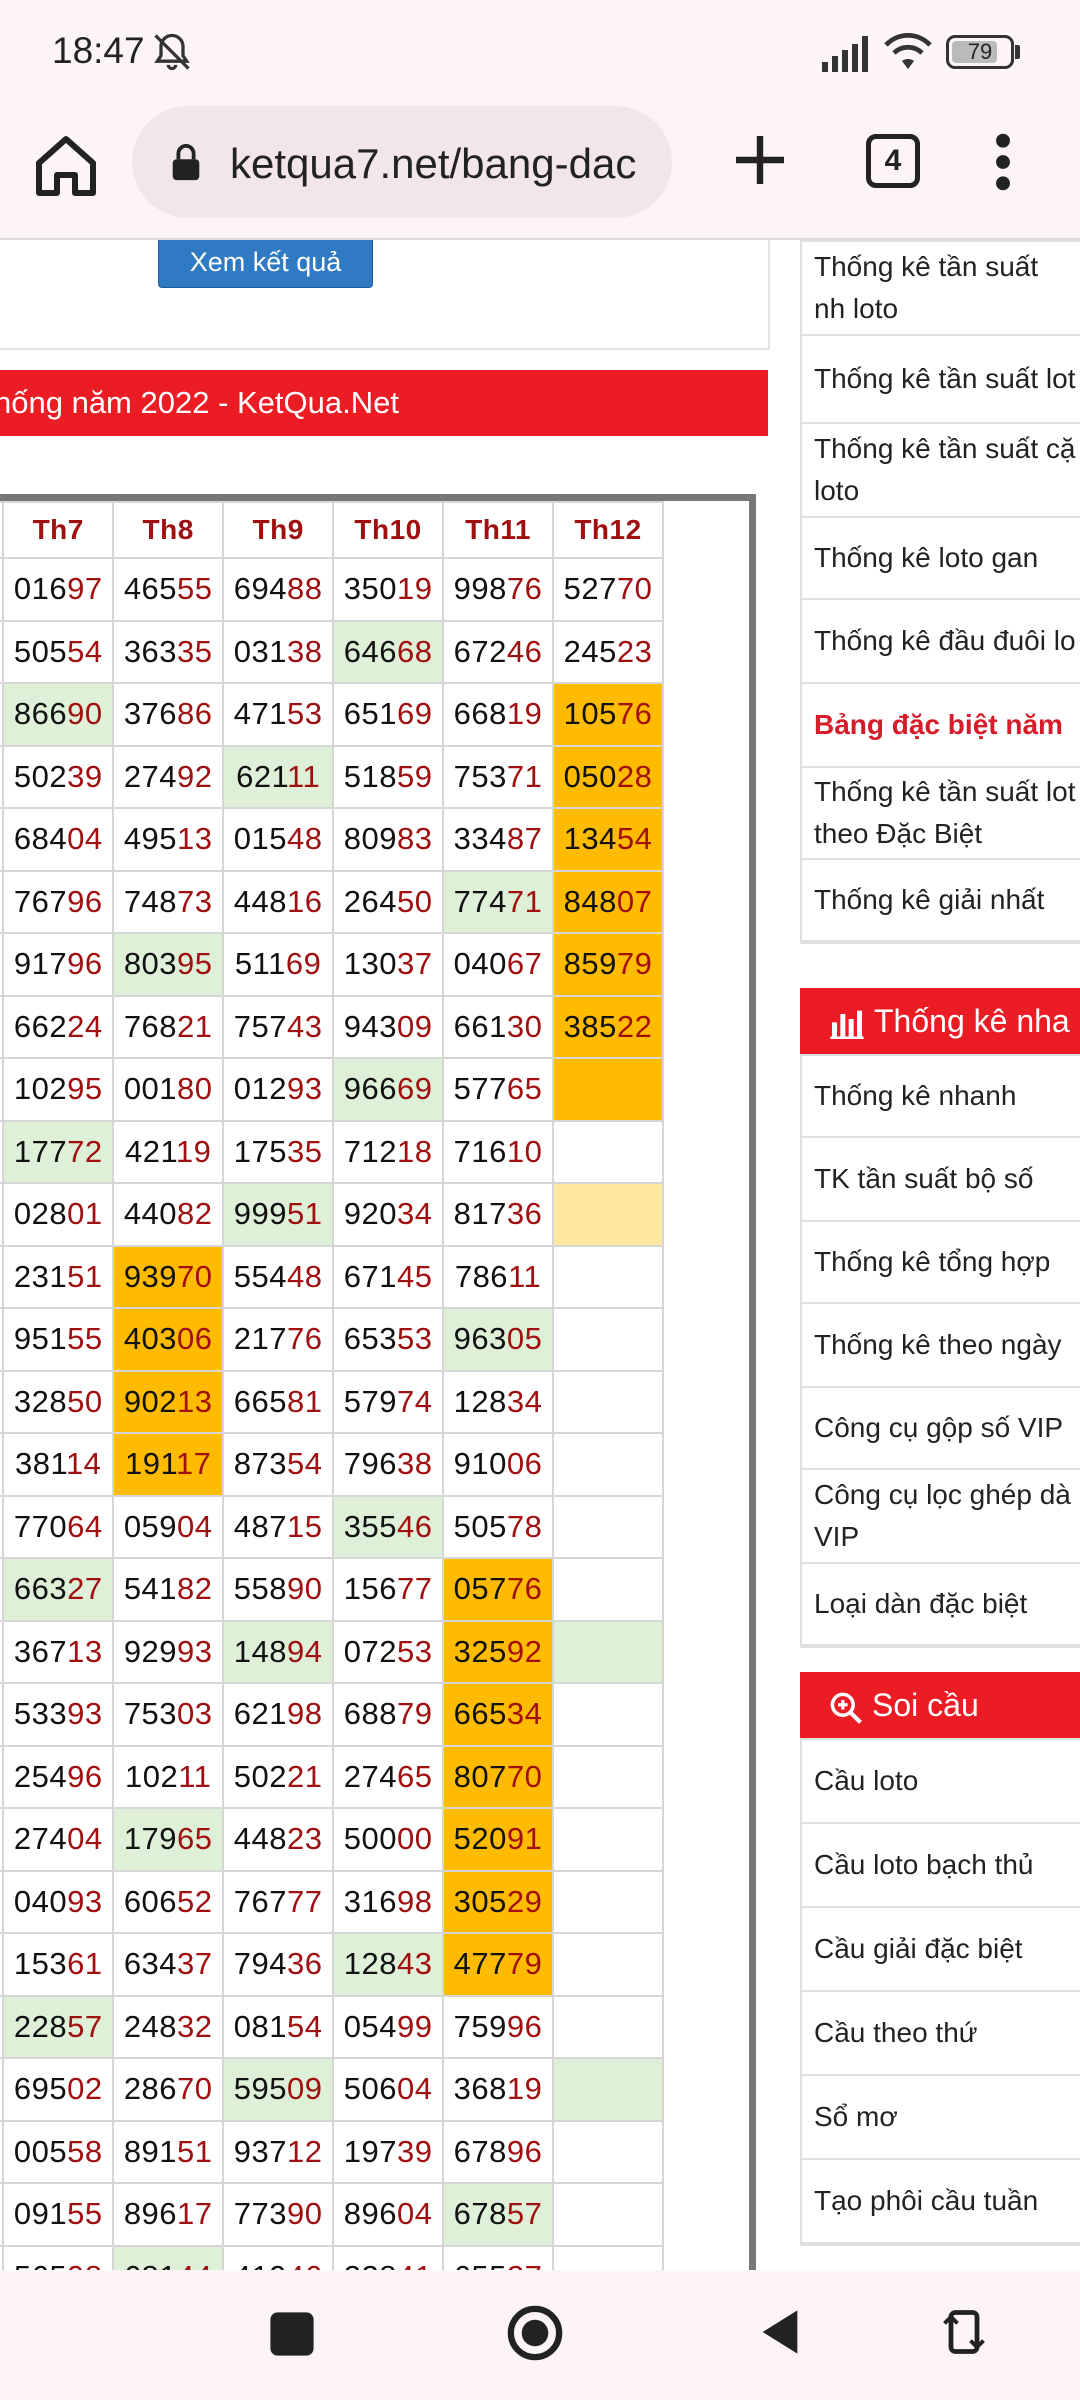  What do you see at coordinates (480, 901) in the screenshot?
I see `number-head: 774` at bounding box center [480, 901].